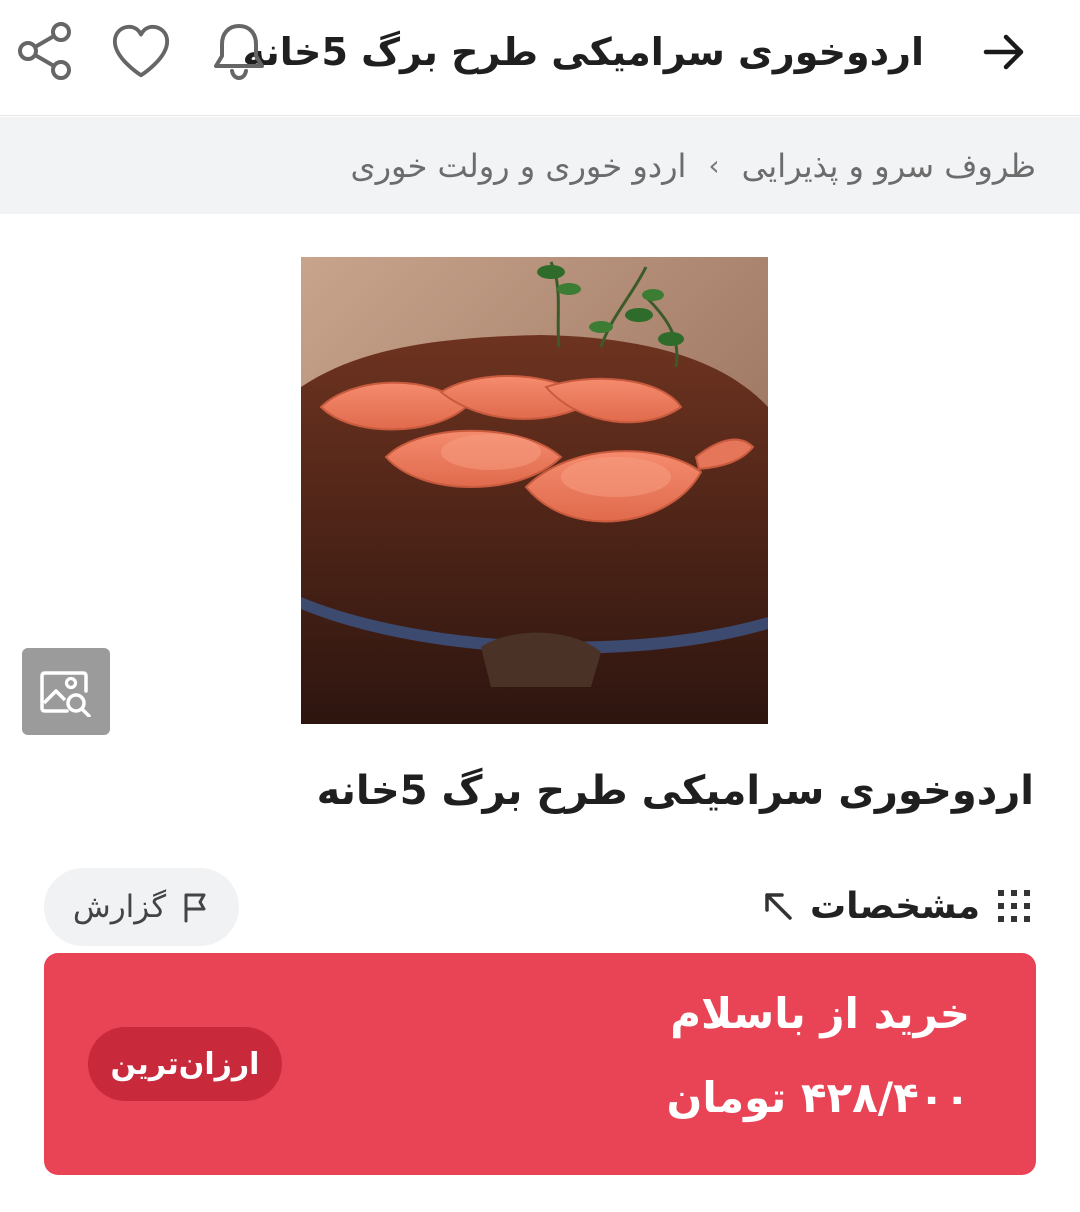  I want to click on top-app-bar: اردوخوری سرامیکی طرح برگ 5خانه, so click(540, 58).